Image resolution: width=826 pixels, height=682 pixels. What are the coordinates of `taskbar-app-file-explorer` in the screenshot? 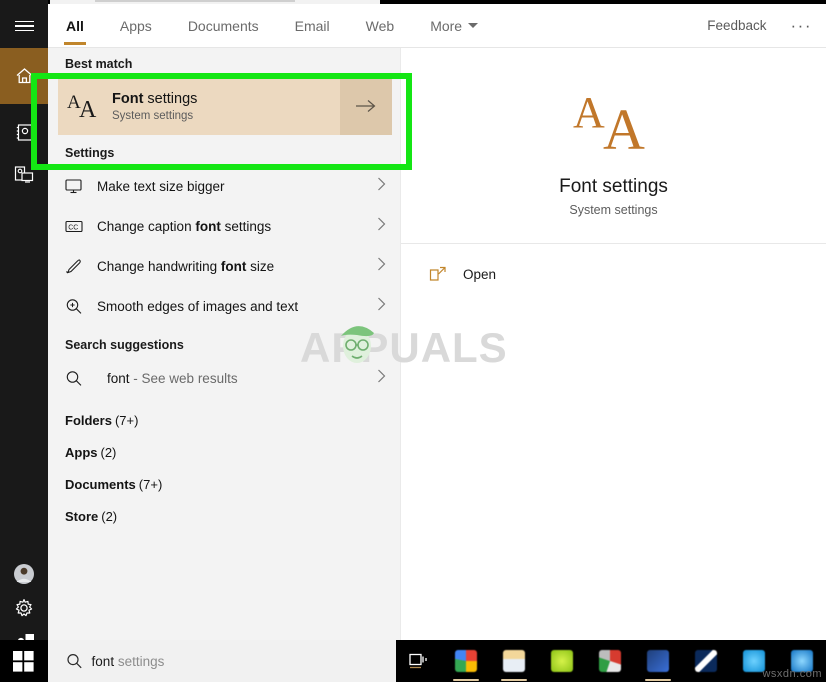 It's located at (514, 661).